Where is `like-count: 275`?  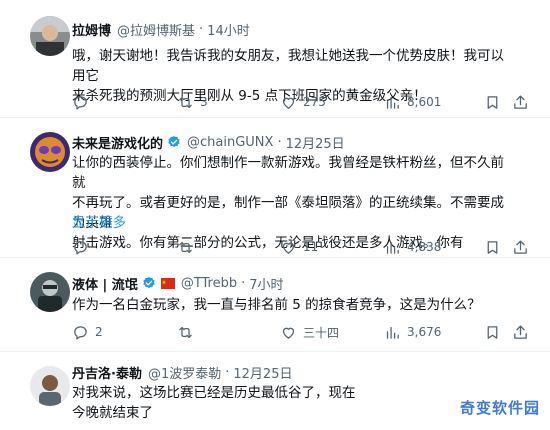
like-count: 275 is located at coordinates (314, 102).